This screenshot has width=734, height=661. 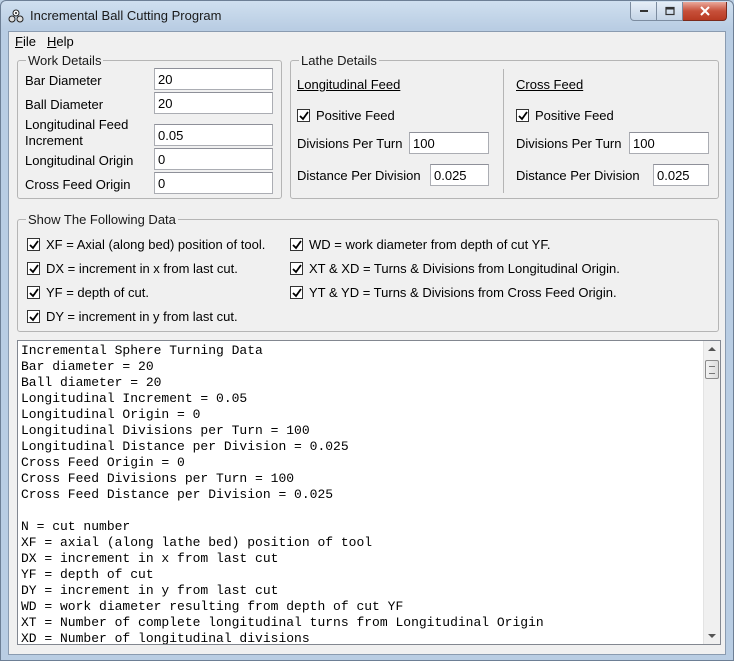 What do you see at coordinates (54, 140) in the screenshot?
I see `long-feed-increment-label-2: Increment` at bounding box center [54, 140].